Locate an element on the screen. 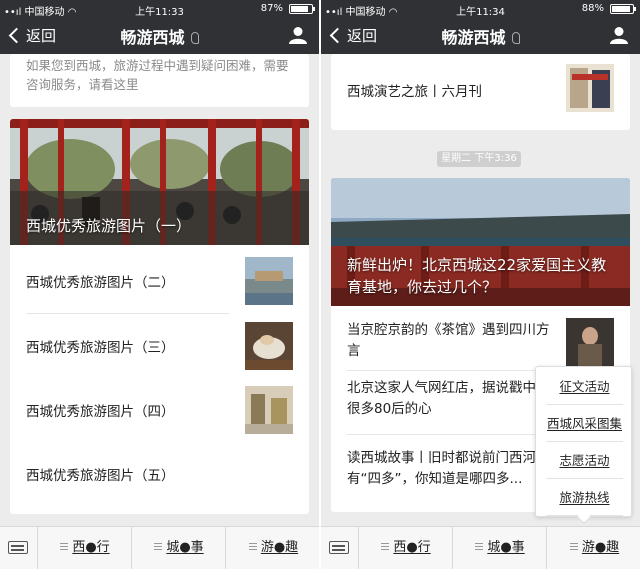 Image resolution: width=640 pixels, height=569 pixels. list-item-title: 西城优秀旅游图片（三） is located at coordinates (100, 348).